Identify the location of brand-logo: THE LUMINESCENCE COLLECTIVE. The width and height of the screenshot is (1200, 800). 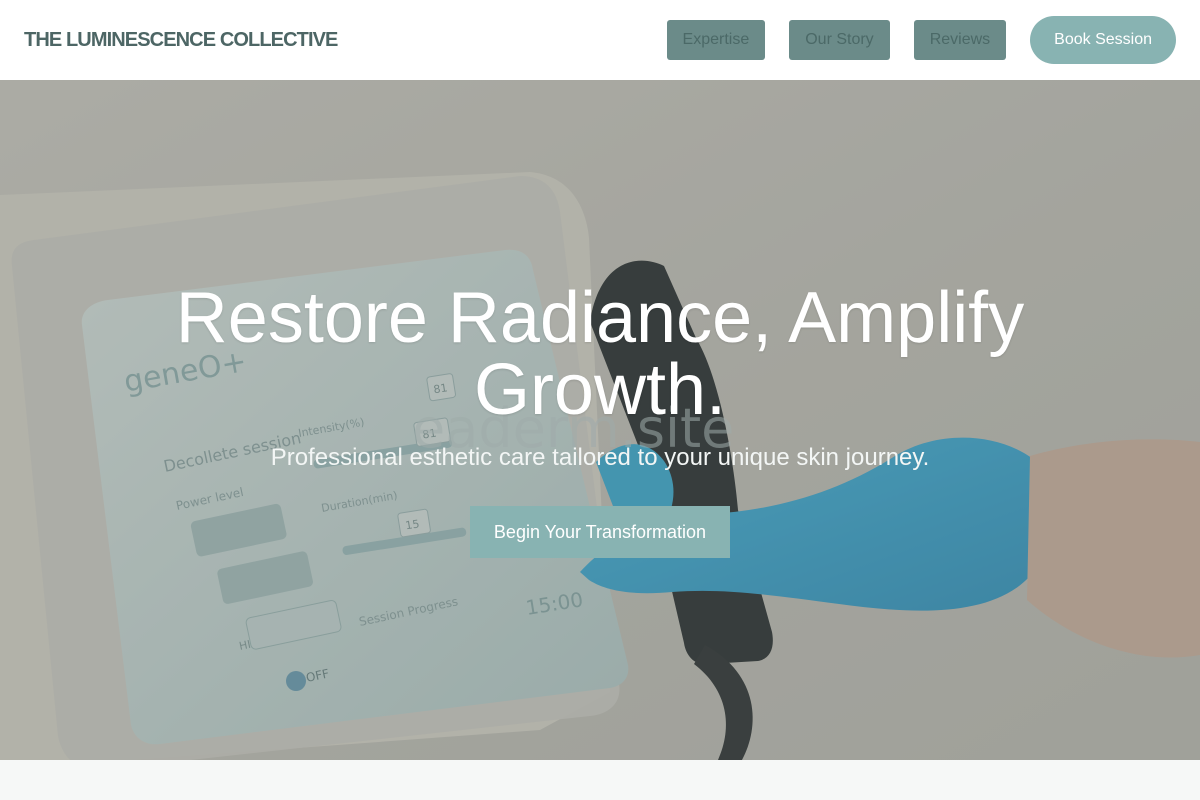
(181, 40).